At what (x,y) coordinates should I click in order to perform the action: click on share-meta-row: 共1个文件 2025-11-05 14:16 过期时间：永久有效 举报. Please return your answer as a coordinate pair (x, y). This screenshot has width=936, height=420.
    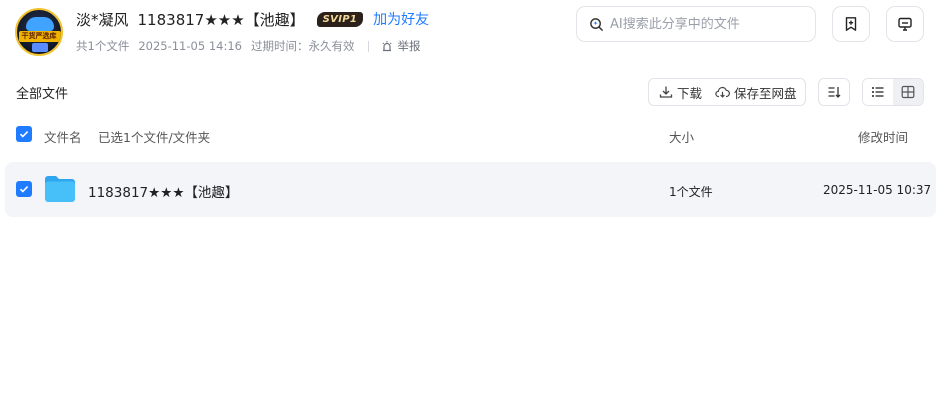
    Looking at the image, I should click on (248, 46).